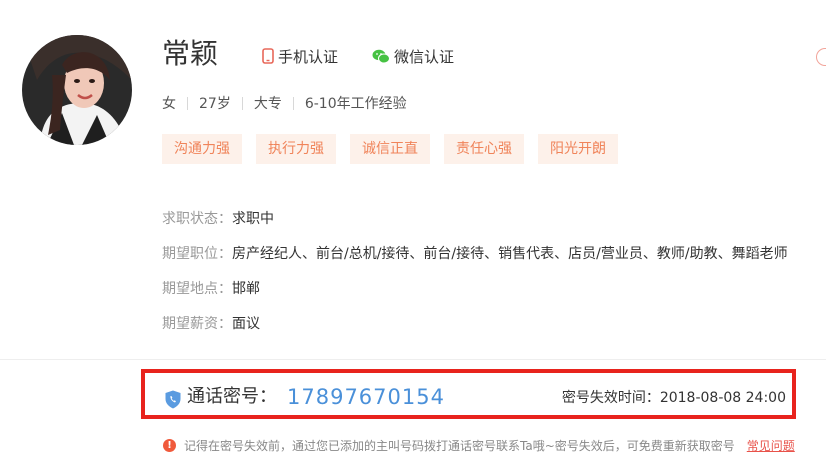  I want to click on desired-position-label: 期望职位：, so click(197, 254).